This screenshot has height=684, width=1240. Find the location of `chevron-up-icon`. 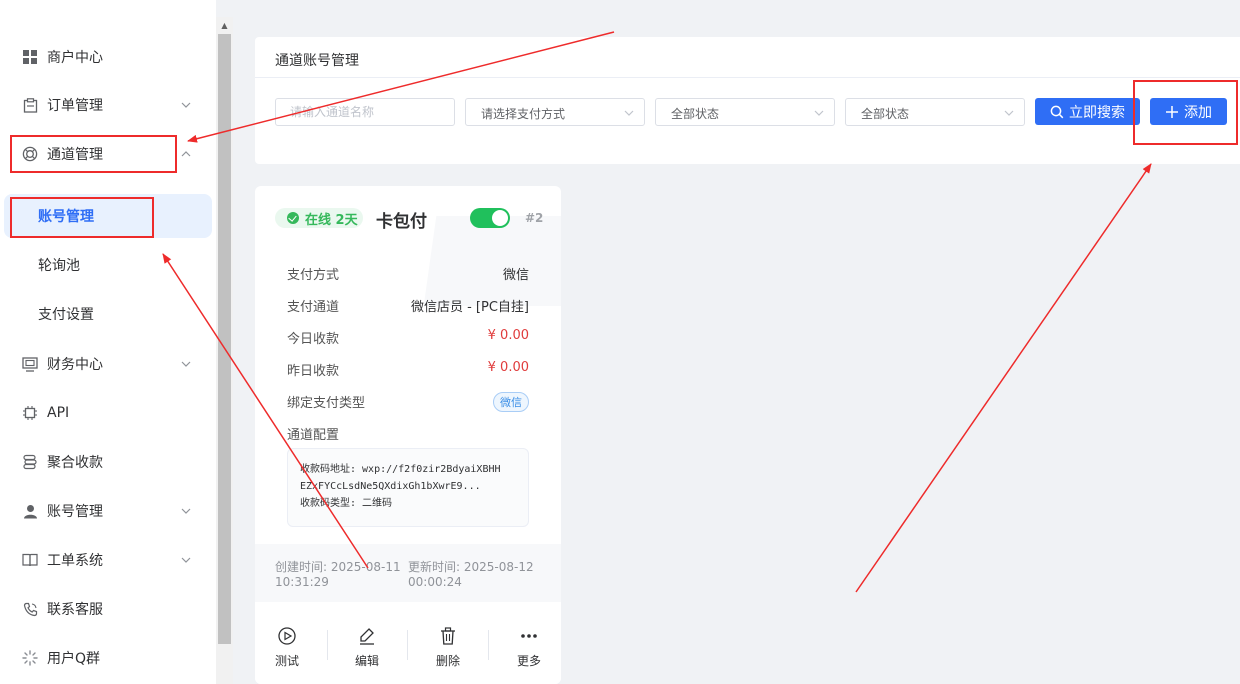

chevron-up-icon is located at coordinates (186, 154).